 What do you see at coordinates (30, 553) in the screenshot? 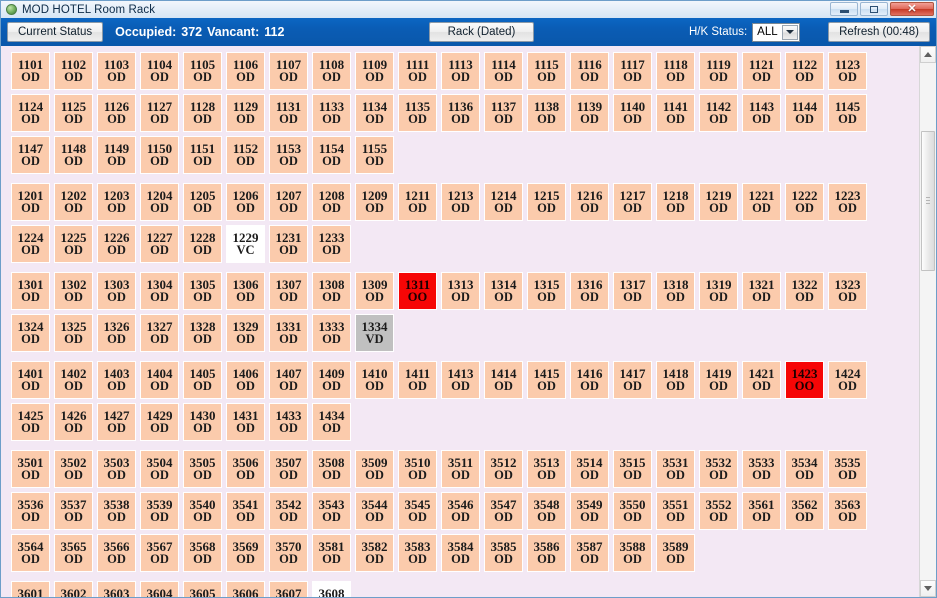
I see `room-cell: 3564 OD` at bounding box center [30, 553].